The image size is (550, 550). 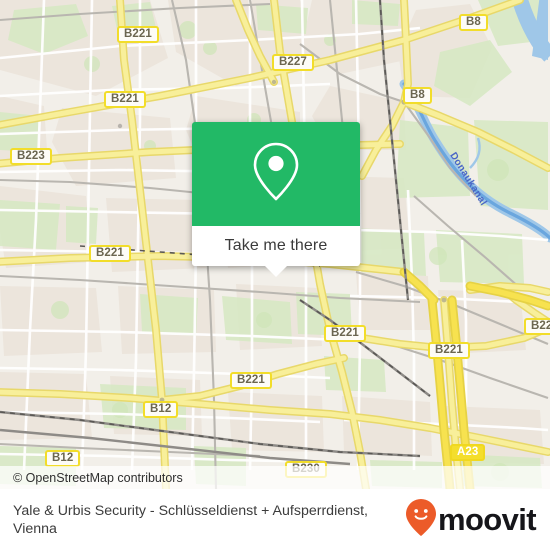 What do you see at coordinates (420, 519) in the screenshot?
I see `moovit-pin-icon` at bounding box center [420, 519].